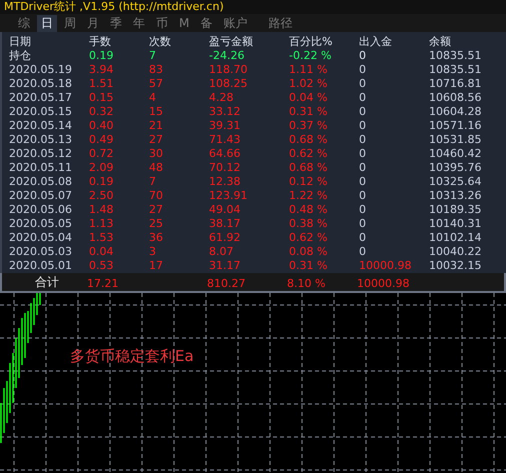 This screenshot has width=506, height=473. I want to click on table-cell-text: 10460.42, so click(455, 154).